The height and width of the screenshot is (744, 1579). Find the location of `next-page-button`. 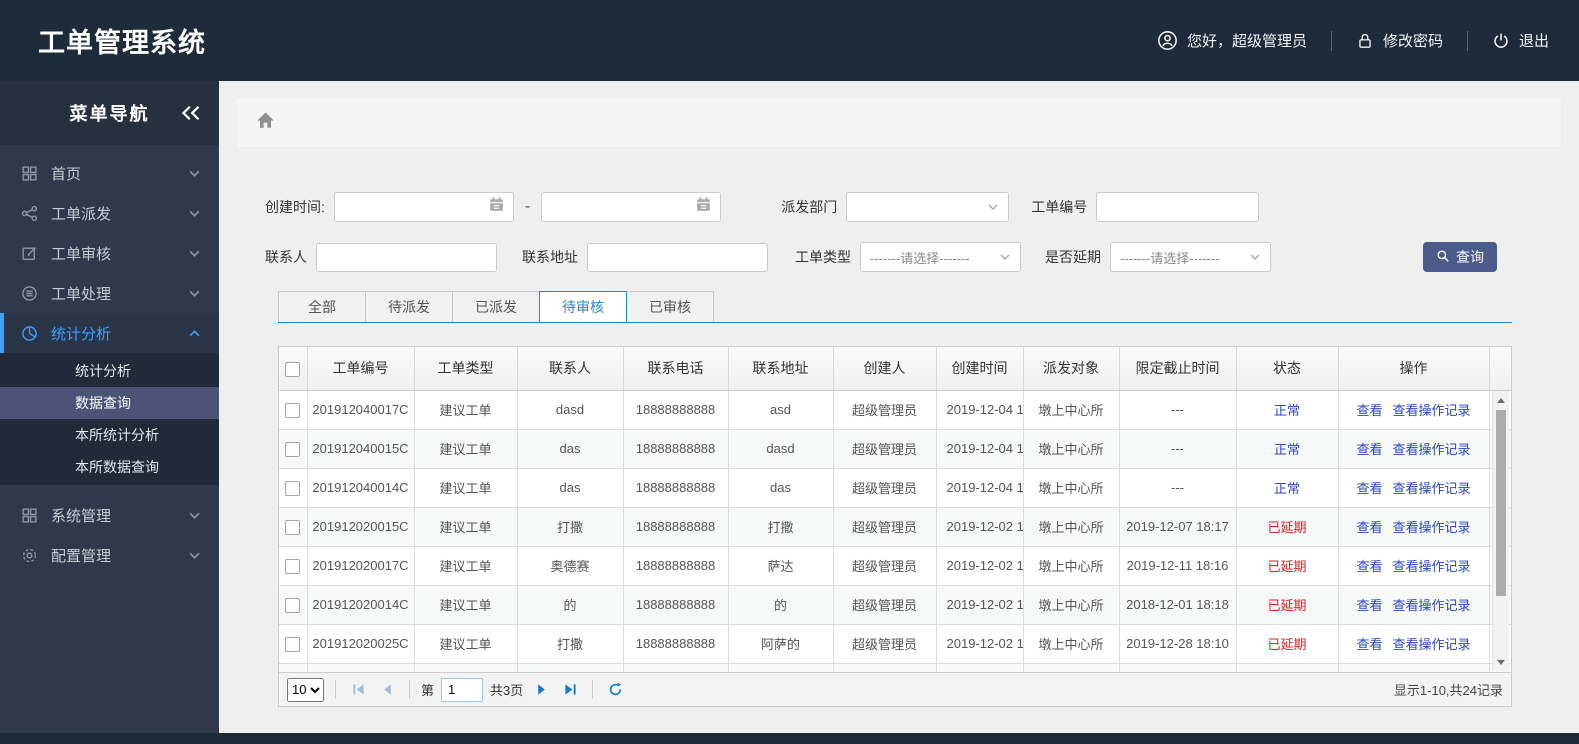

next-page-button is located at coordinates (541, 690).